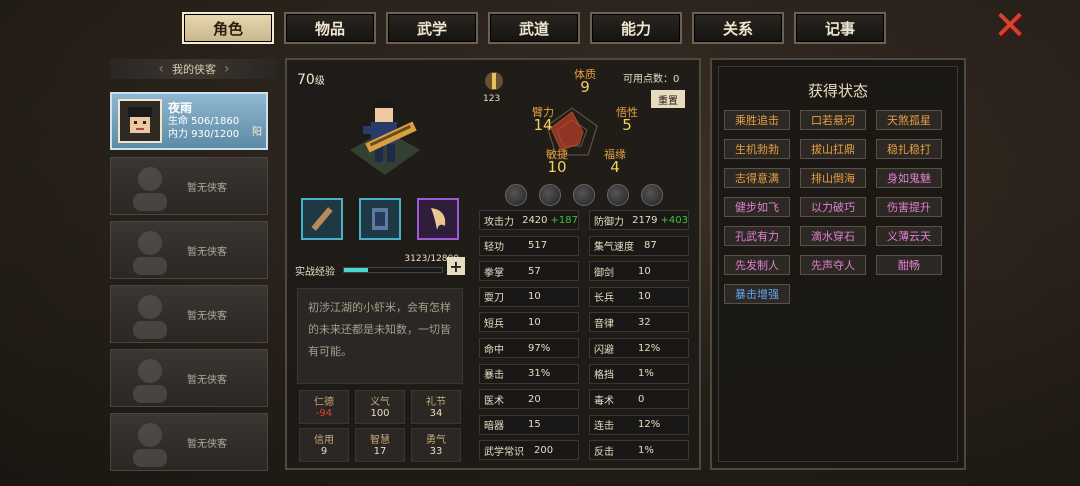  Describe the element at coordinates (636, 28) in the screenshot. I see `tab-abilities: 能力` at that location.